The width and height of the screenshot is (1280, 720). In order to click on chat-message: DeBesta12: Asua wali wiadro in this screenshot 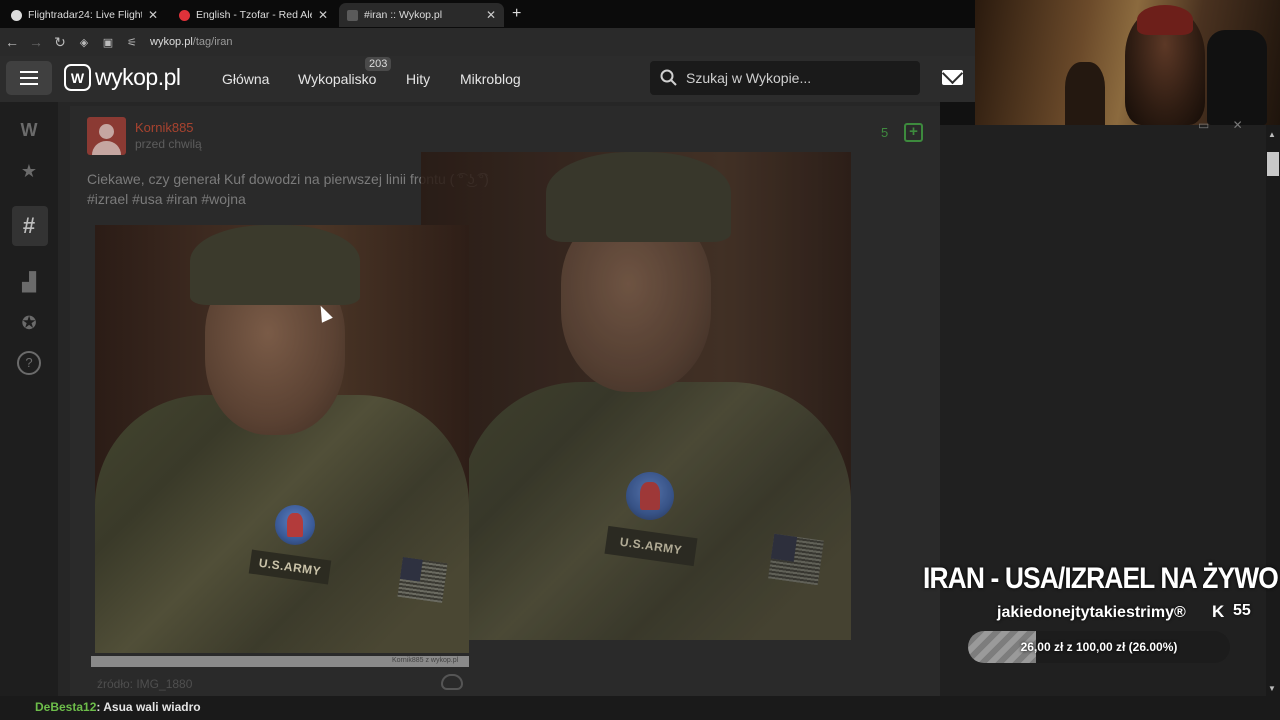, I will do `click(118, 707)`.